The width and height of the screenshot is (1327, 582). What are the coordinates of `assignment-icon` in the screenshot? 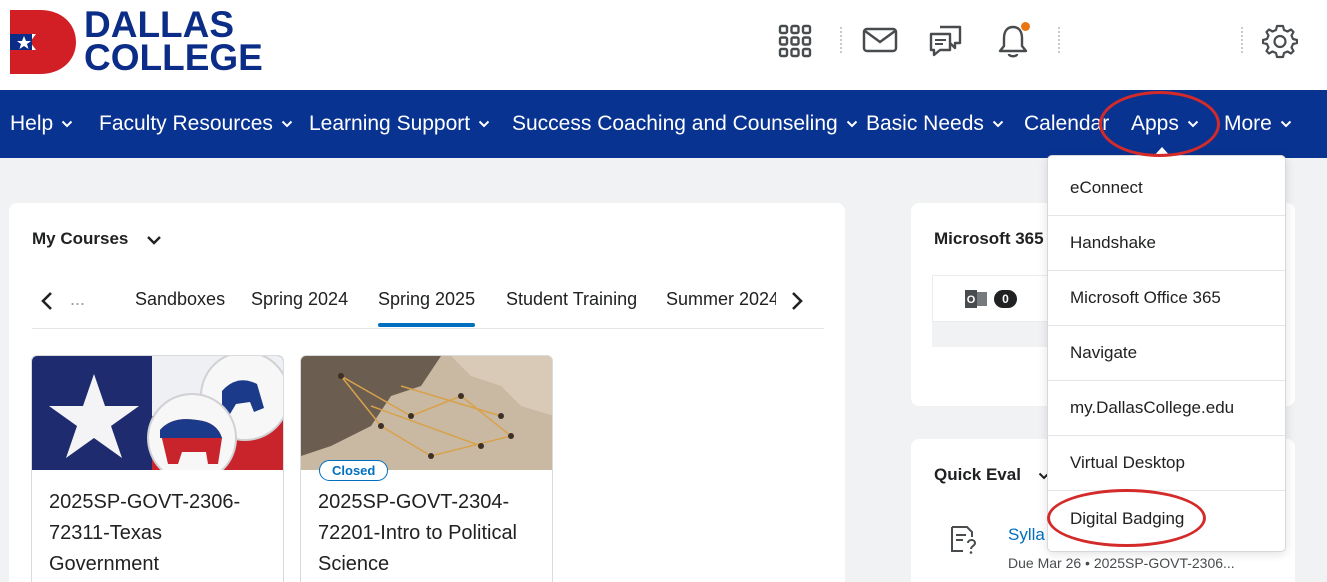 It's located at (964, 540).